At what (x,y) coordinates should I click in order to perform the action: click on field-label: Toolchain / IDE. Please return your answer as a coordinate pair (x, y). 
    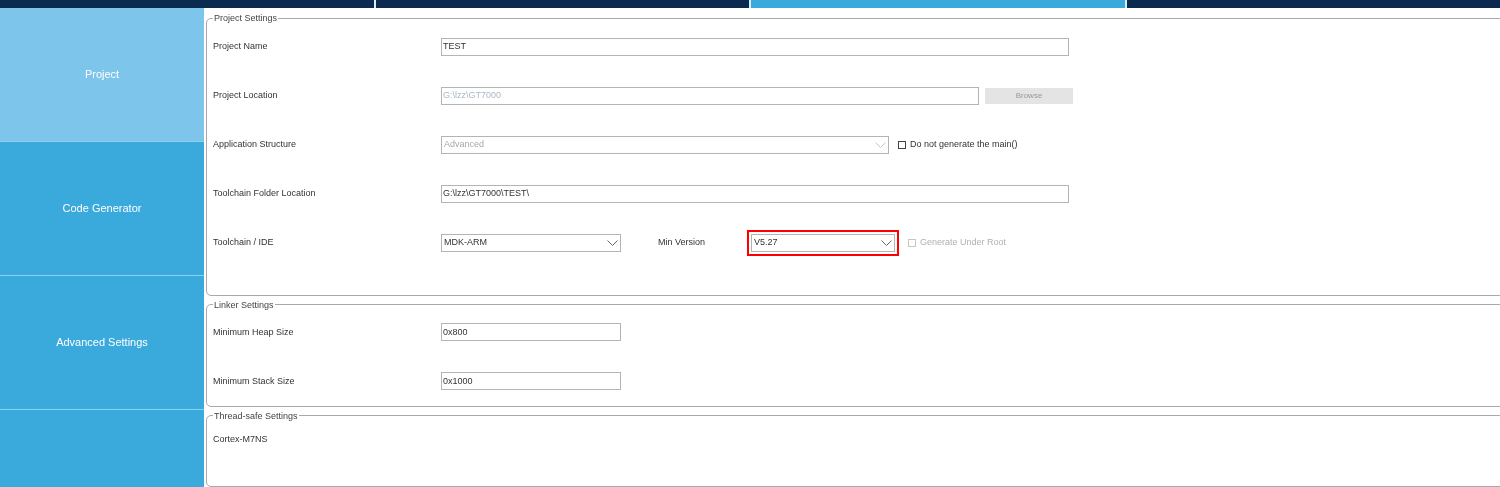
    Looking at the image, I should click on (244, 242).